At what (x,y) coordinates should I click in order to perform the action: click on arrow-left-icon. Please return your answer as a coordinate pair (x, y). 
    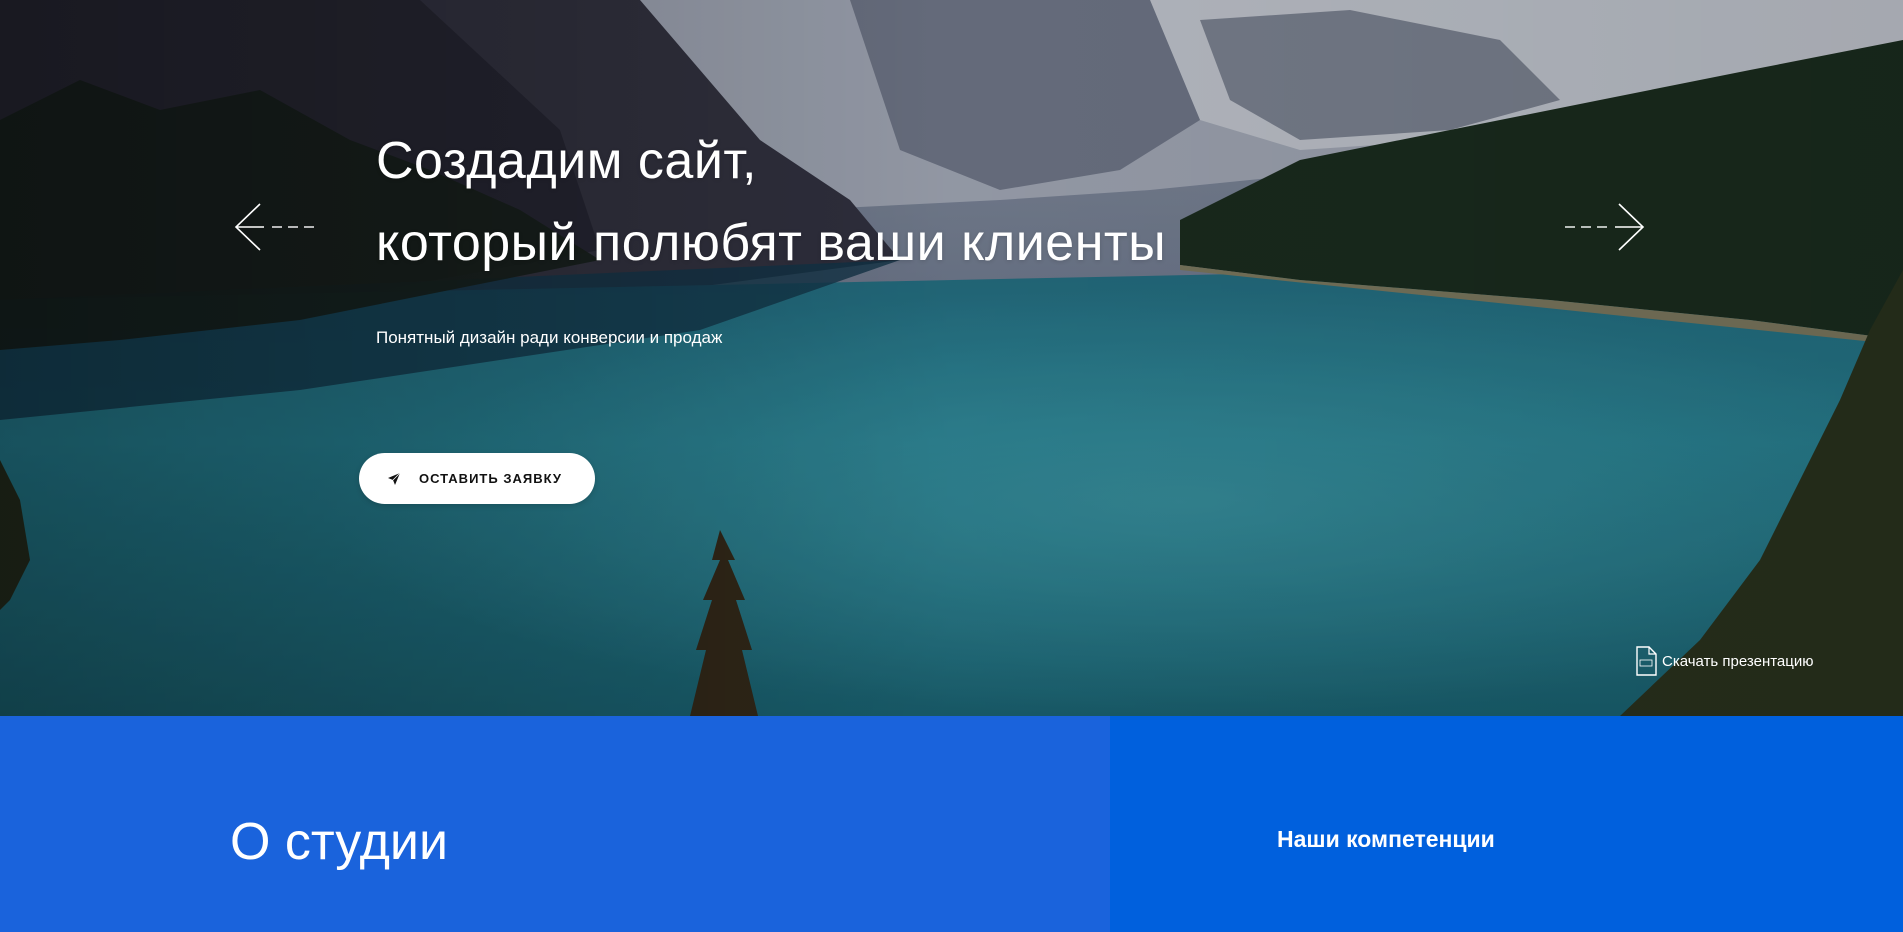
    Looking at the image, I should click on (274, 227).